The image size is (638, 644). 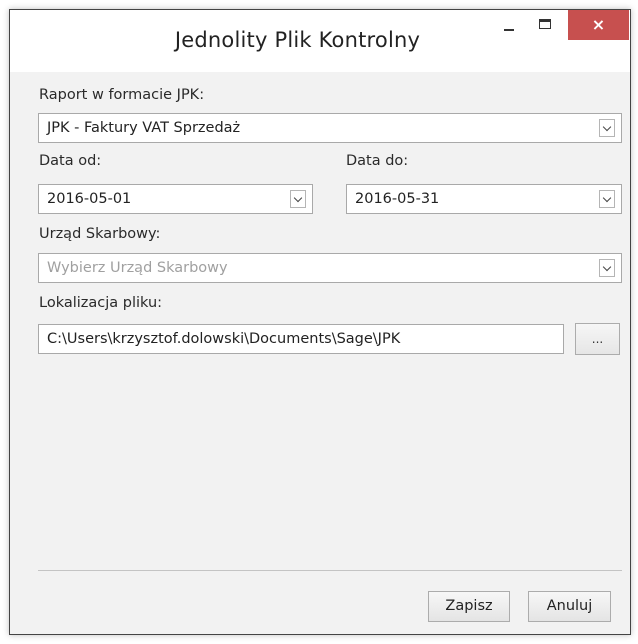 I want to click on date-to-select: 2016-05-31, so click(x=484, y=199).